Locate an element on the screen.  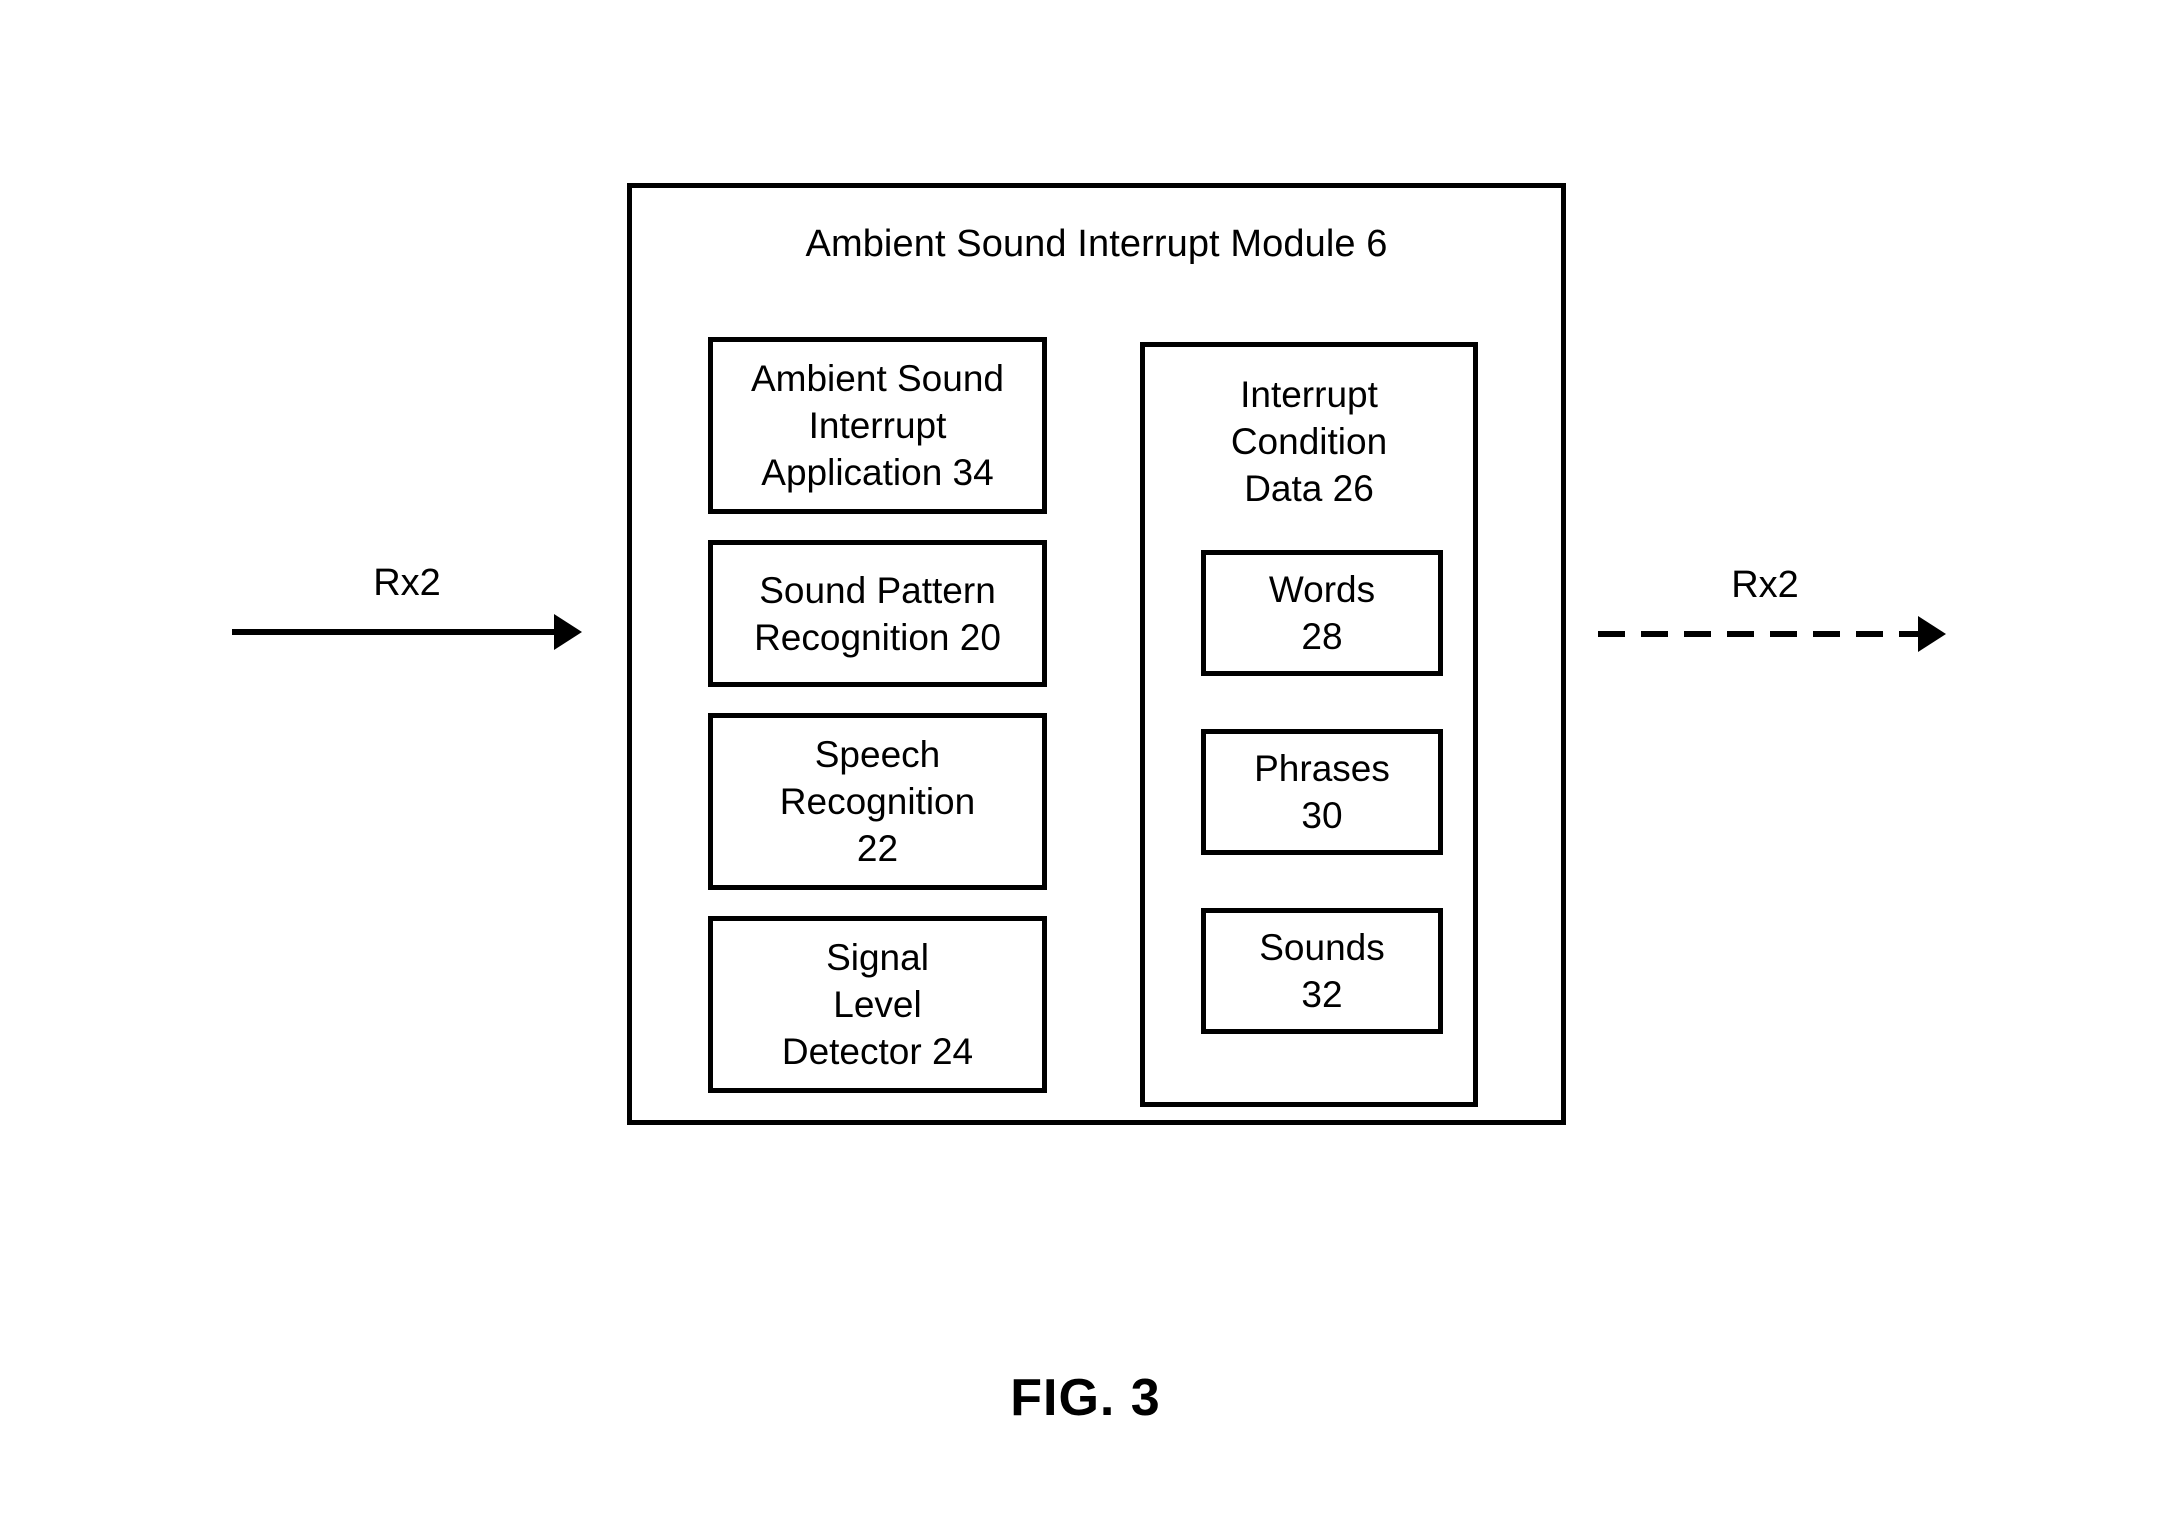
input-arrow-head-icon is located at coordinates (568, 632).